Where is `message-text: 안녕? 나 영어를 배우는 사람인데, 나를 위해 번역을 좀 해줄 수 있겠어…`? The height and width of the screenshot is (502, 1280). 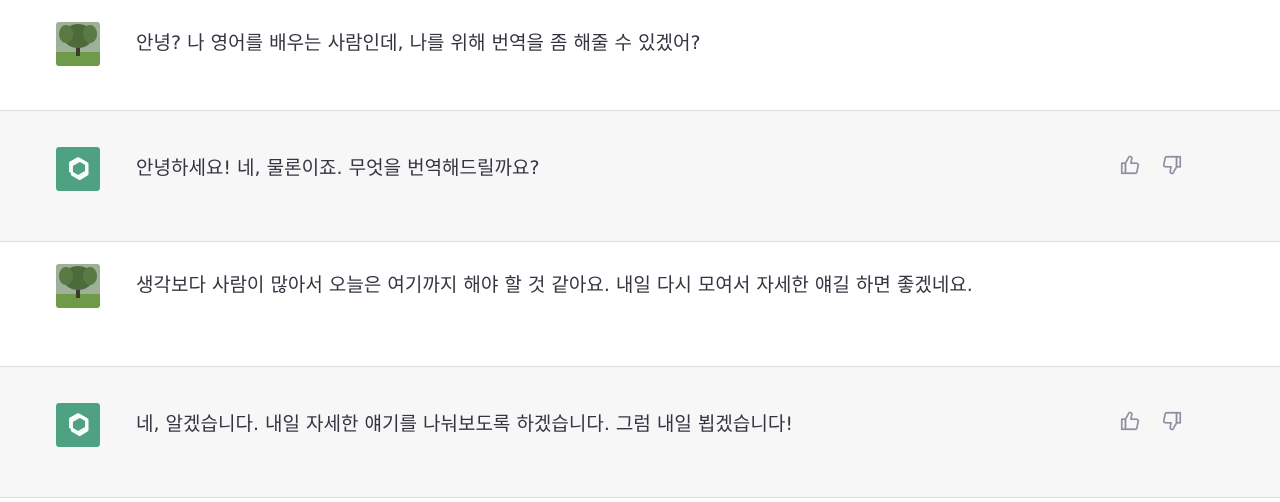
message-text: 안녕? 나 영어를 배우는 사람인데, 나를 위해 번역을 좀 해줄 수 있겠어… is located at coordinates (418, 43).